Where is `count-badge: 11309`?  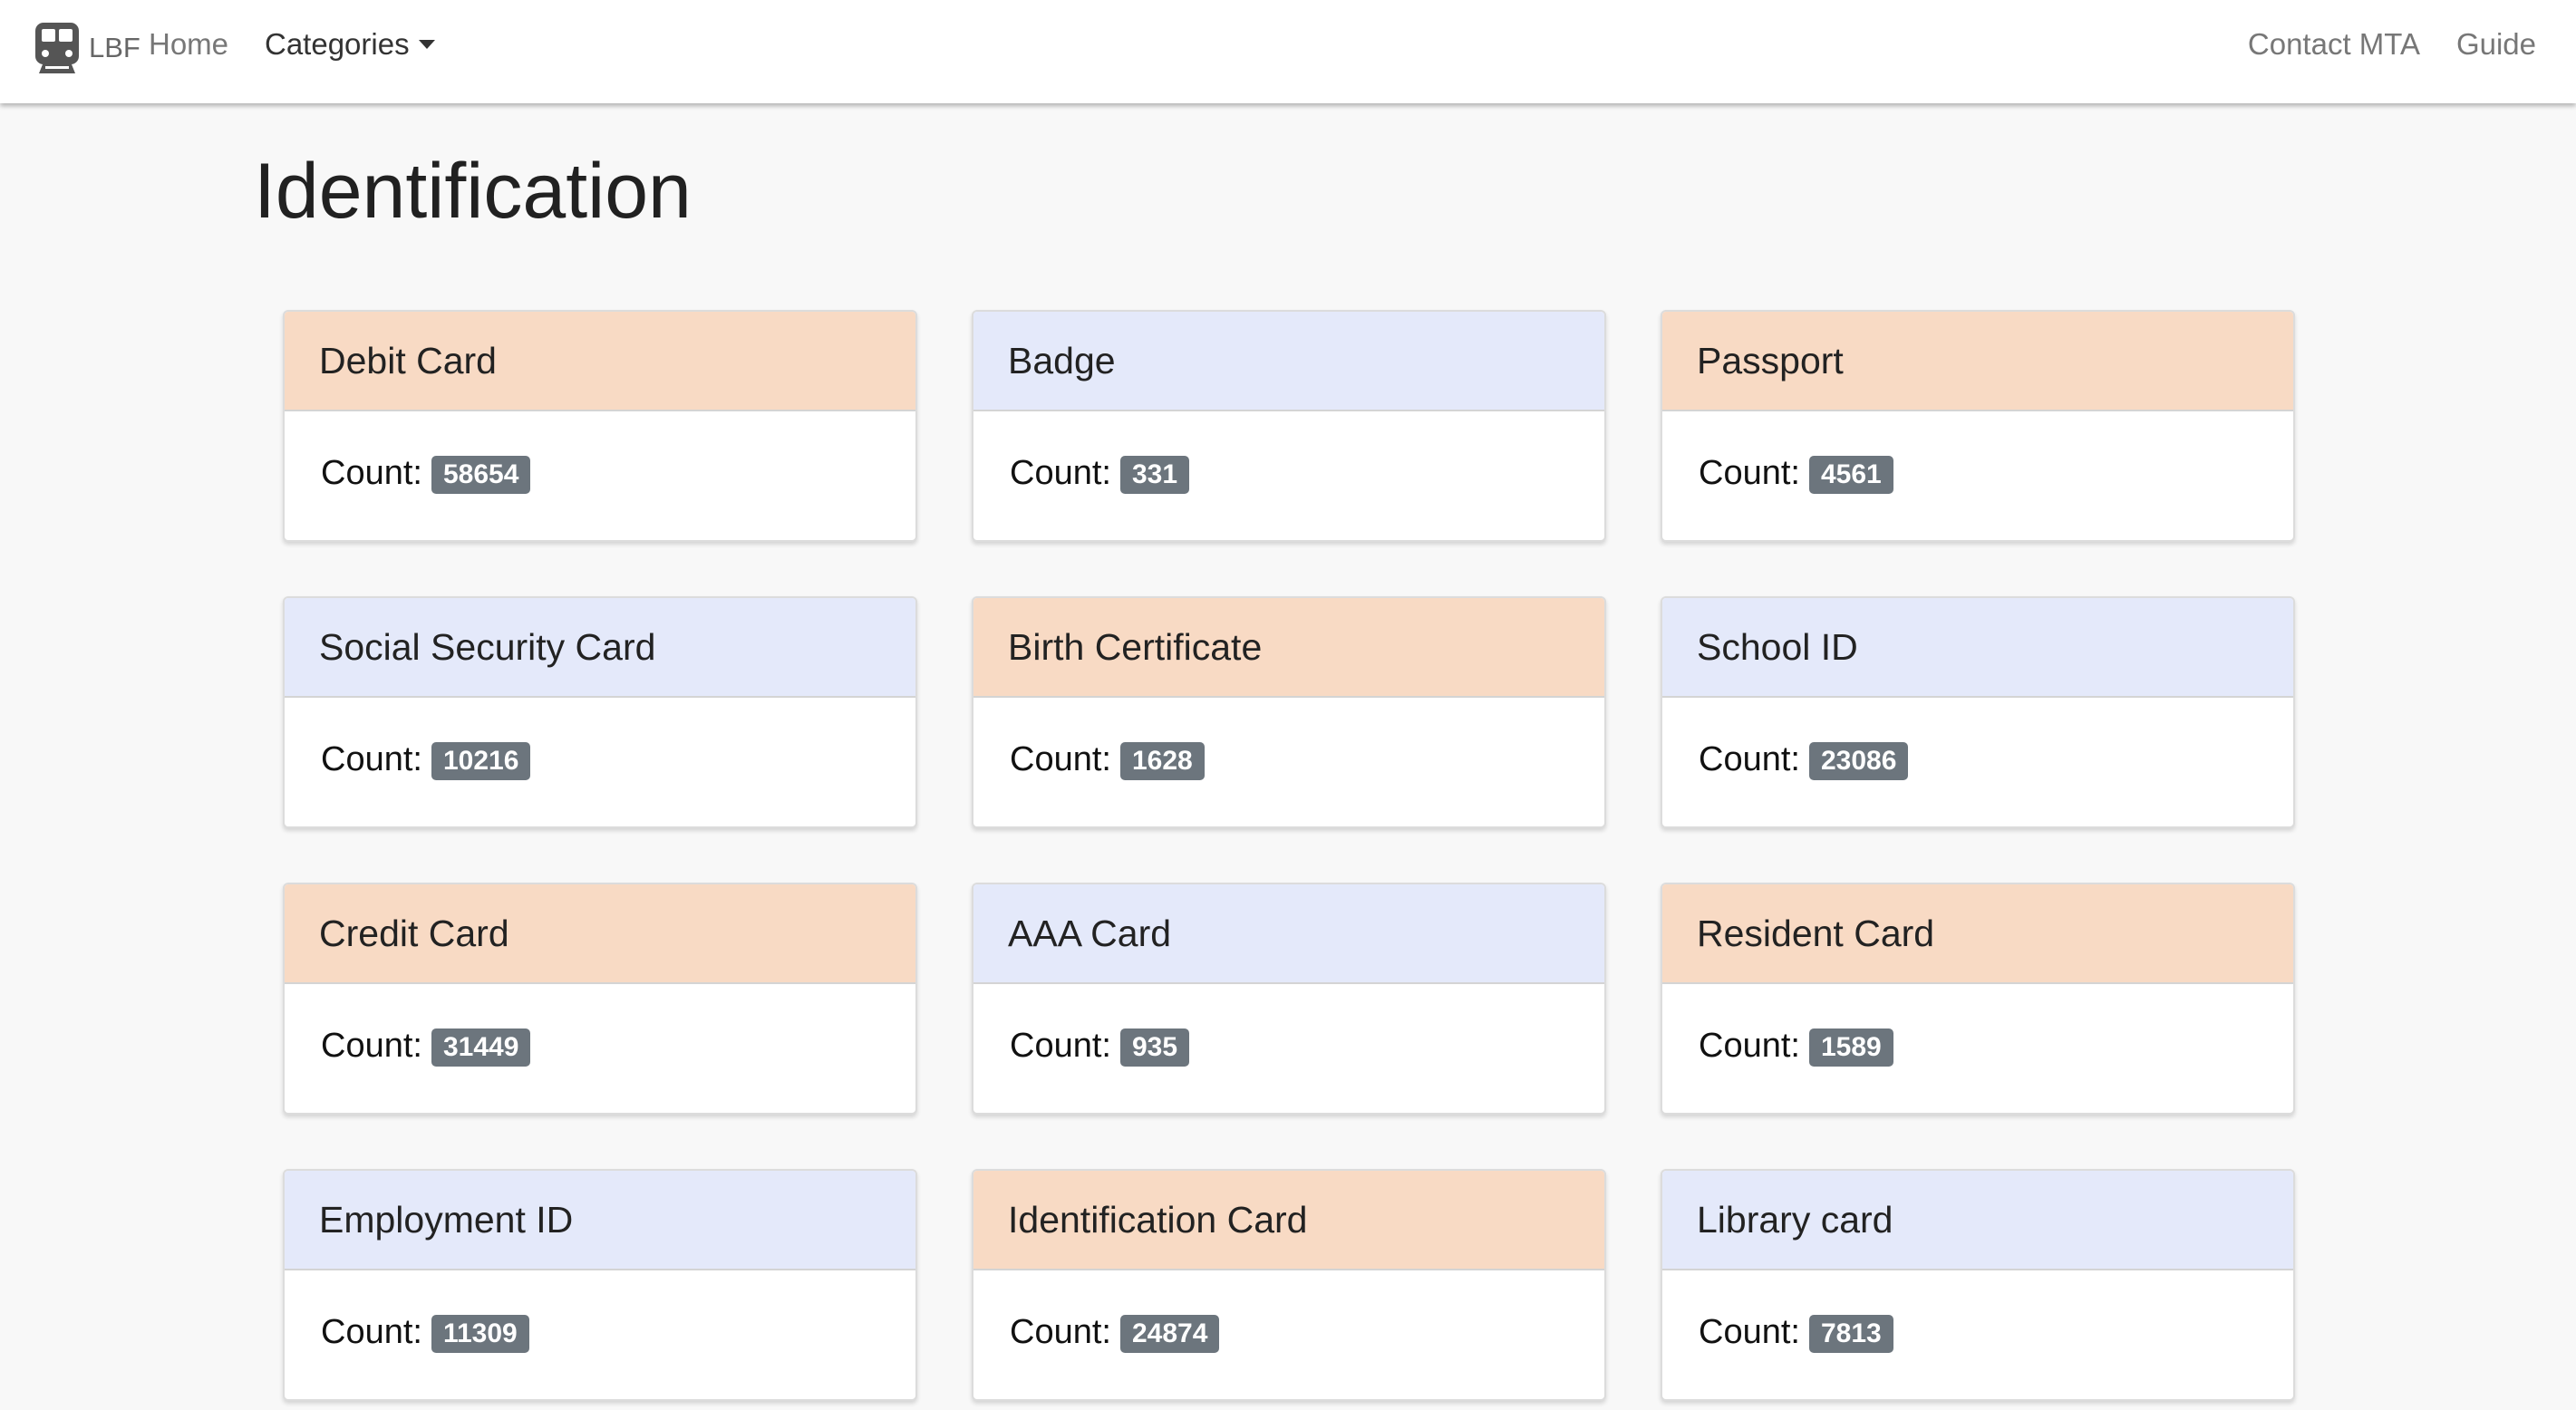 count-badge: 11309 is located at coordinates (480, 1334).